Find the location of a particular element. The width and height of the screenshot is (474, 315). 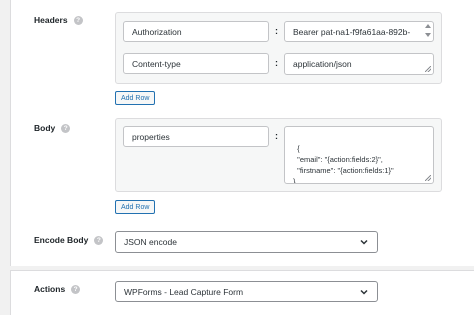

headers-add-row-button: Add Row is located at coordinates (135, 98).